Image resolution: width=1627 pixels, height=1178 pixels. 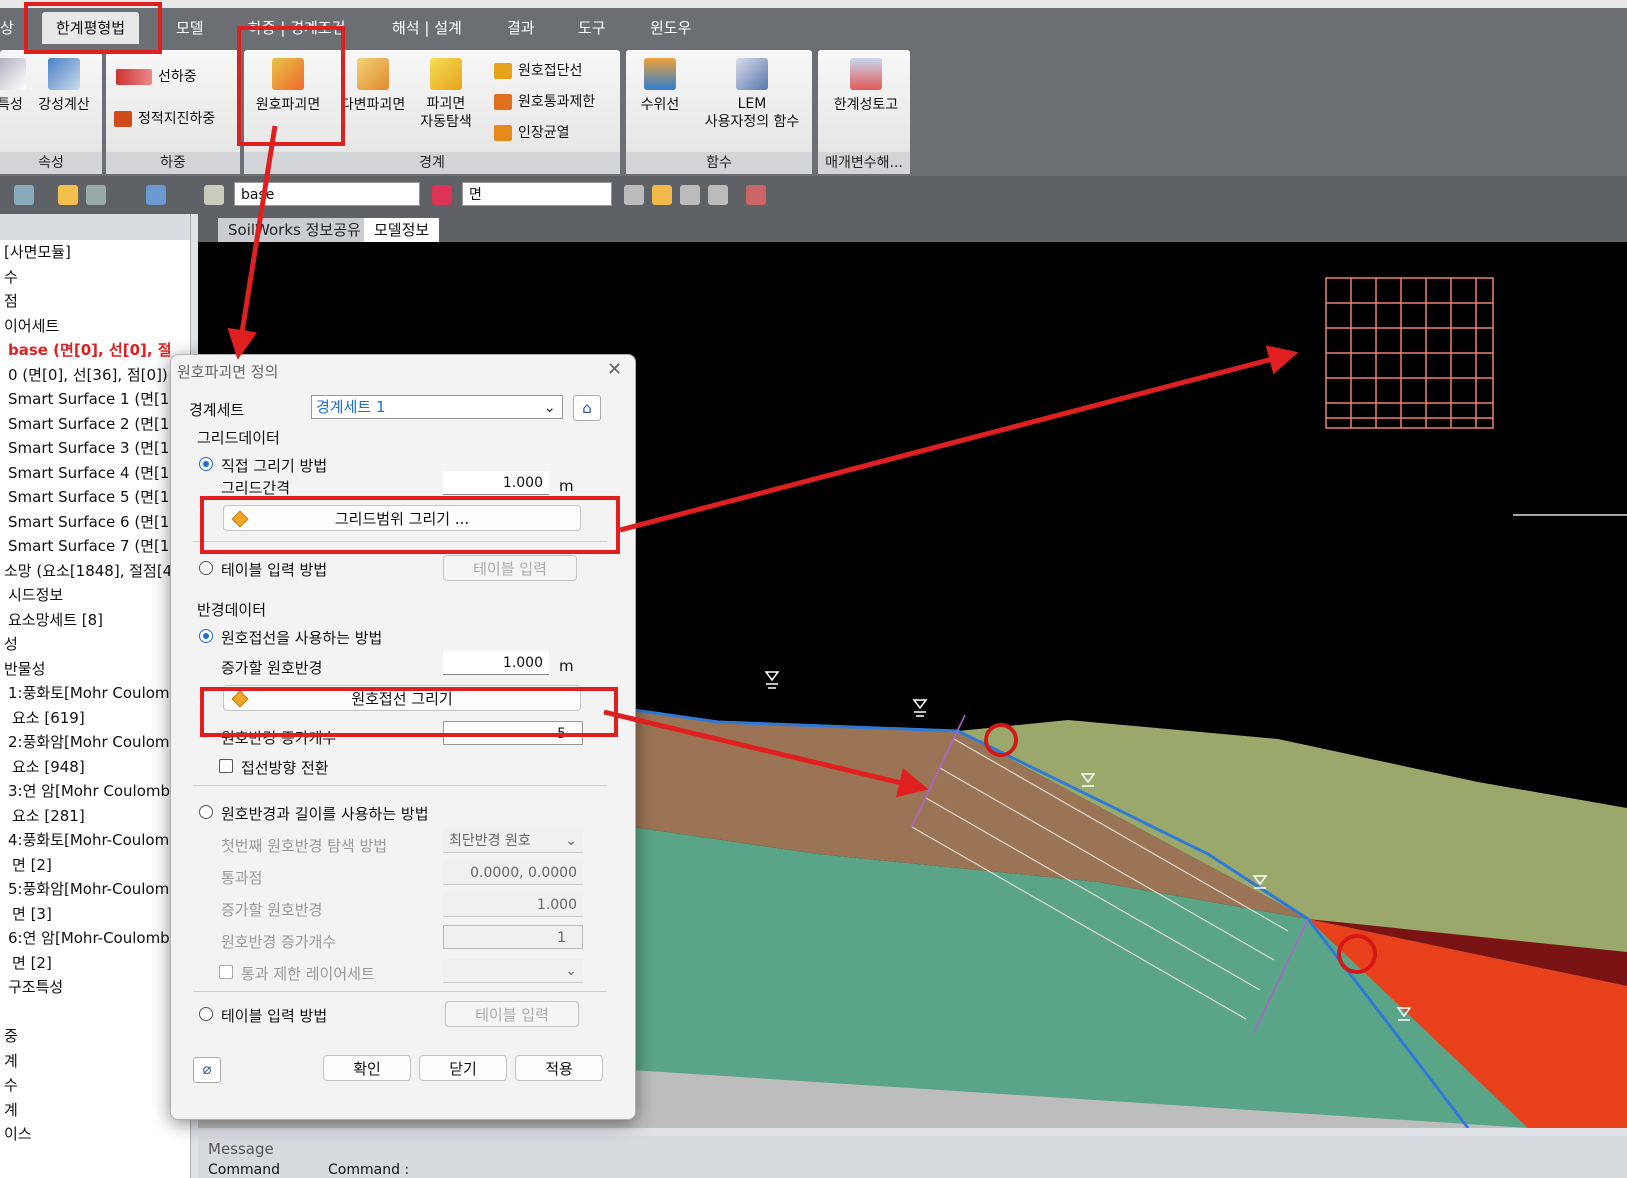 What do you see at coordinates (214, 195) in the screenshot?
I see `layer-icon` at bounding box center [214, 195].